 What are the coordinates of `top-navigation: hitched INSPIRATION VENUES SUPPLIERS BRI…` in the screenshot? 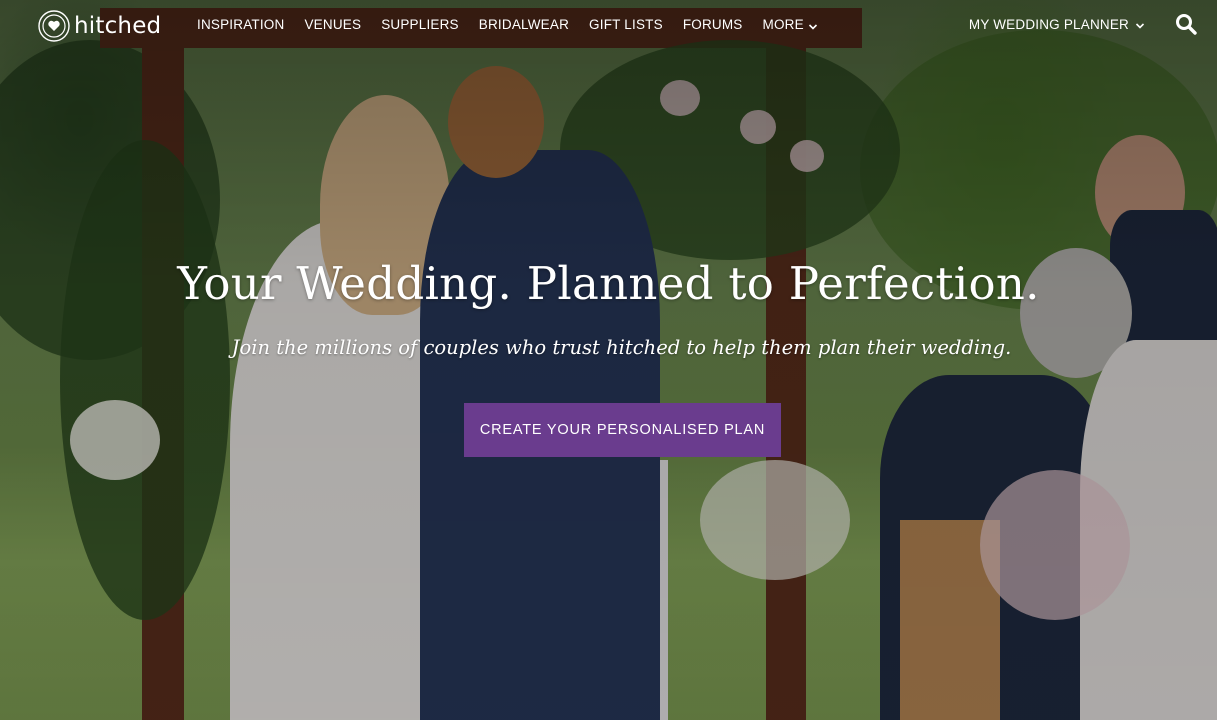 It's located at (608, 25).